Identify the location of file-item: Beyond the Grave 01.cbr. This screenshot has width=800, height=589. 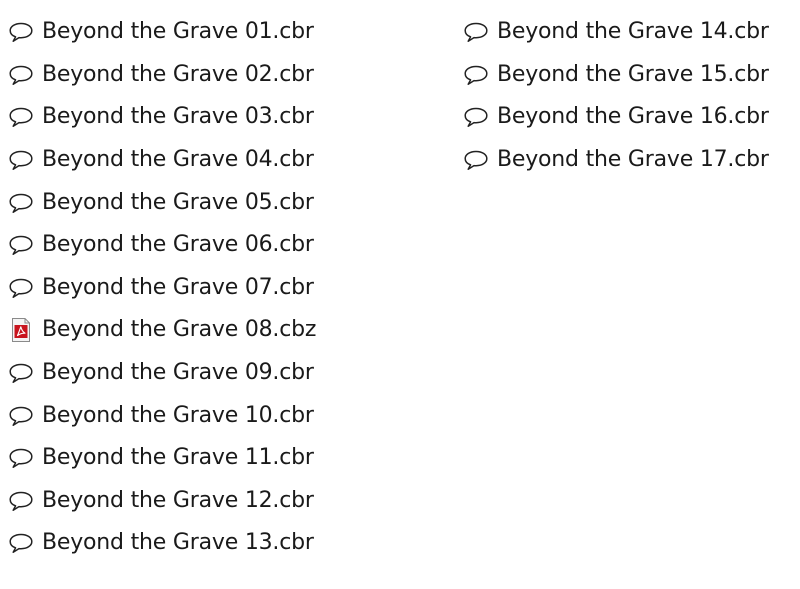
(162, 32).